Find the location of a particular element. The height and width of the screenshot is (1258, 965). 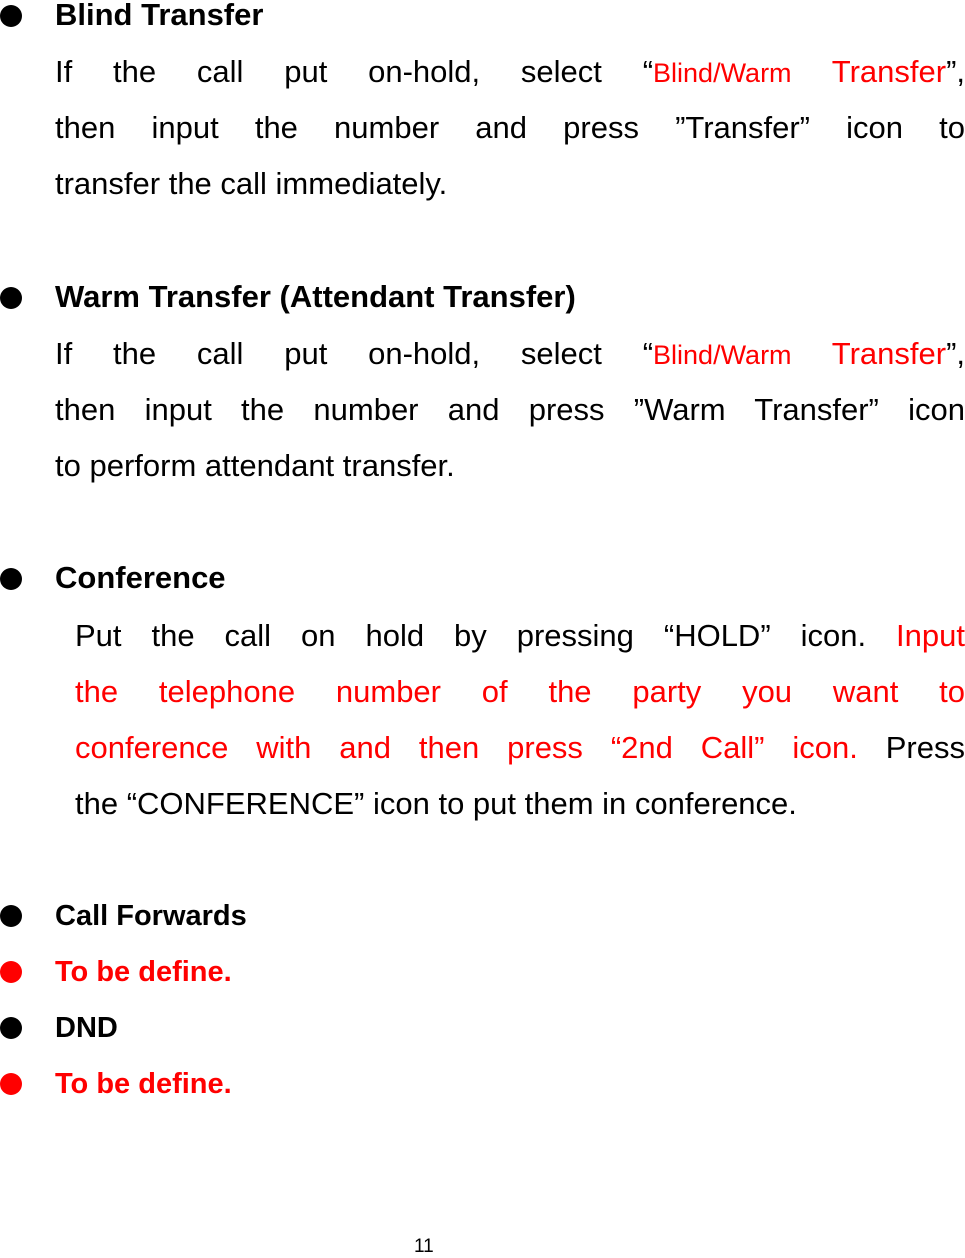

page-number: 11 is located at coordinates (424, 1246).